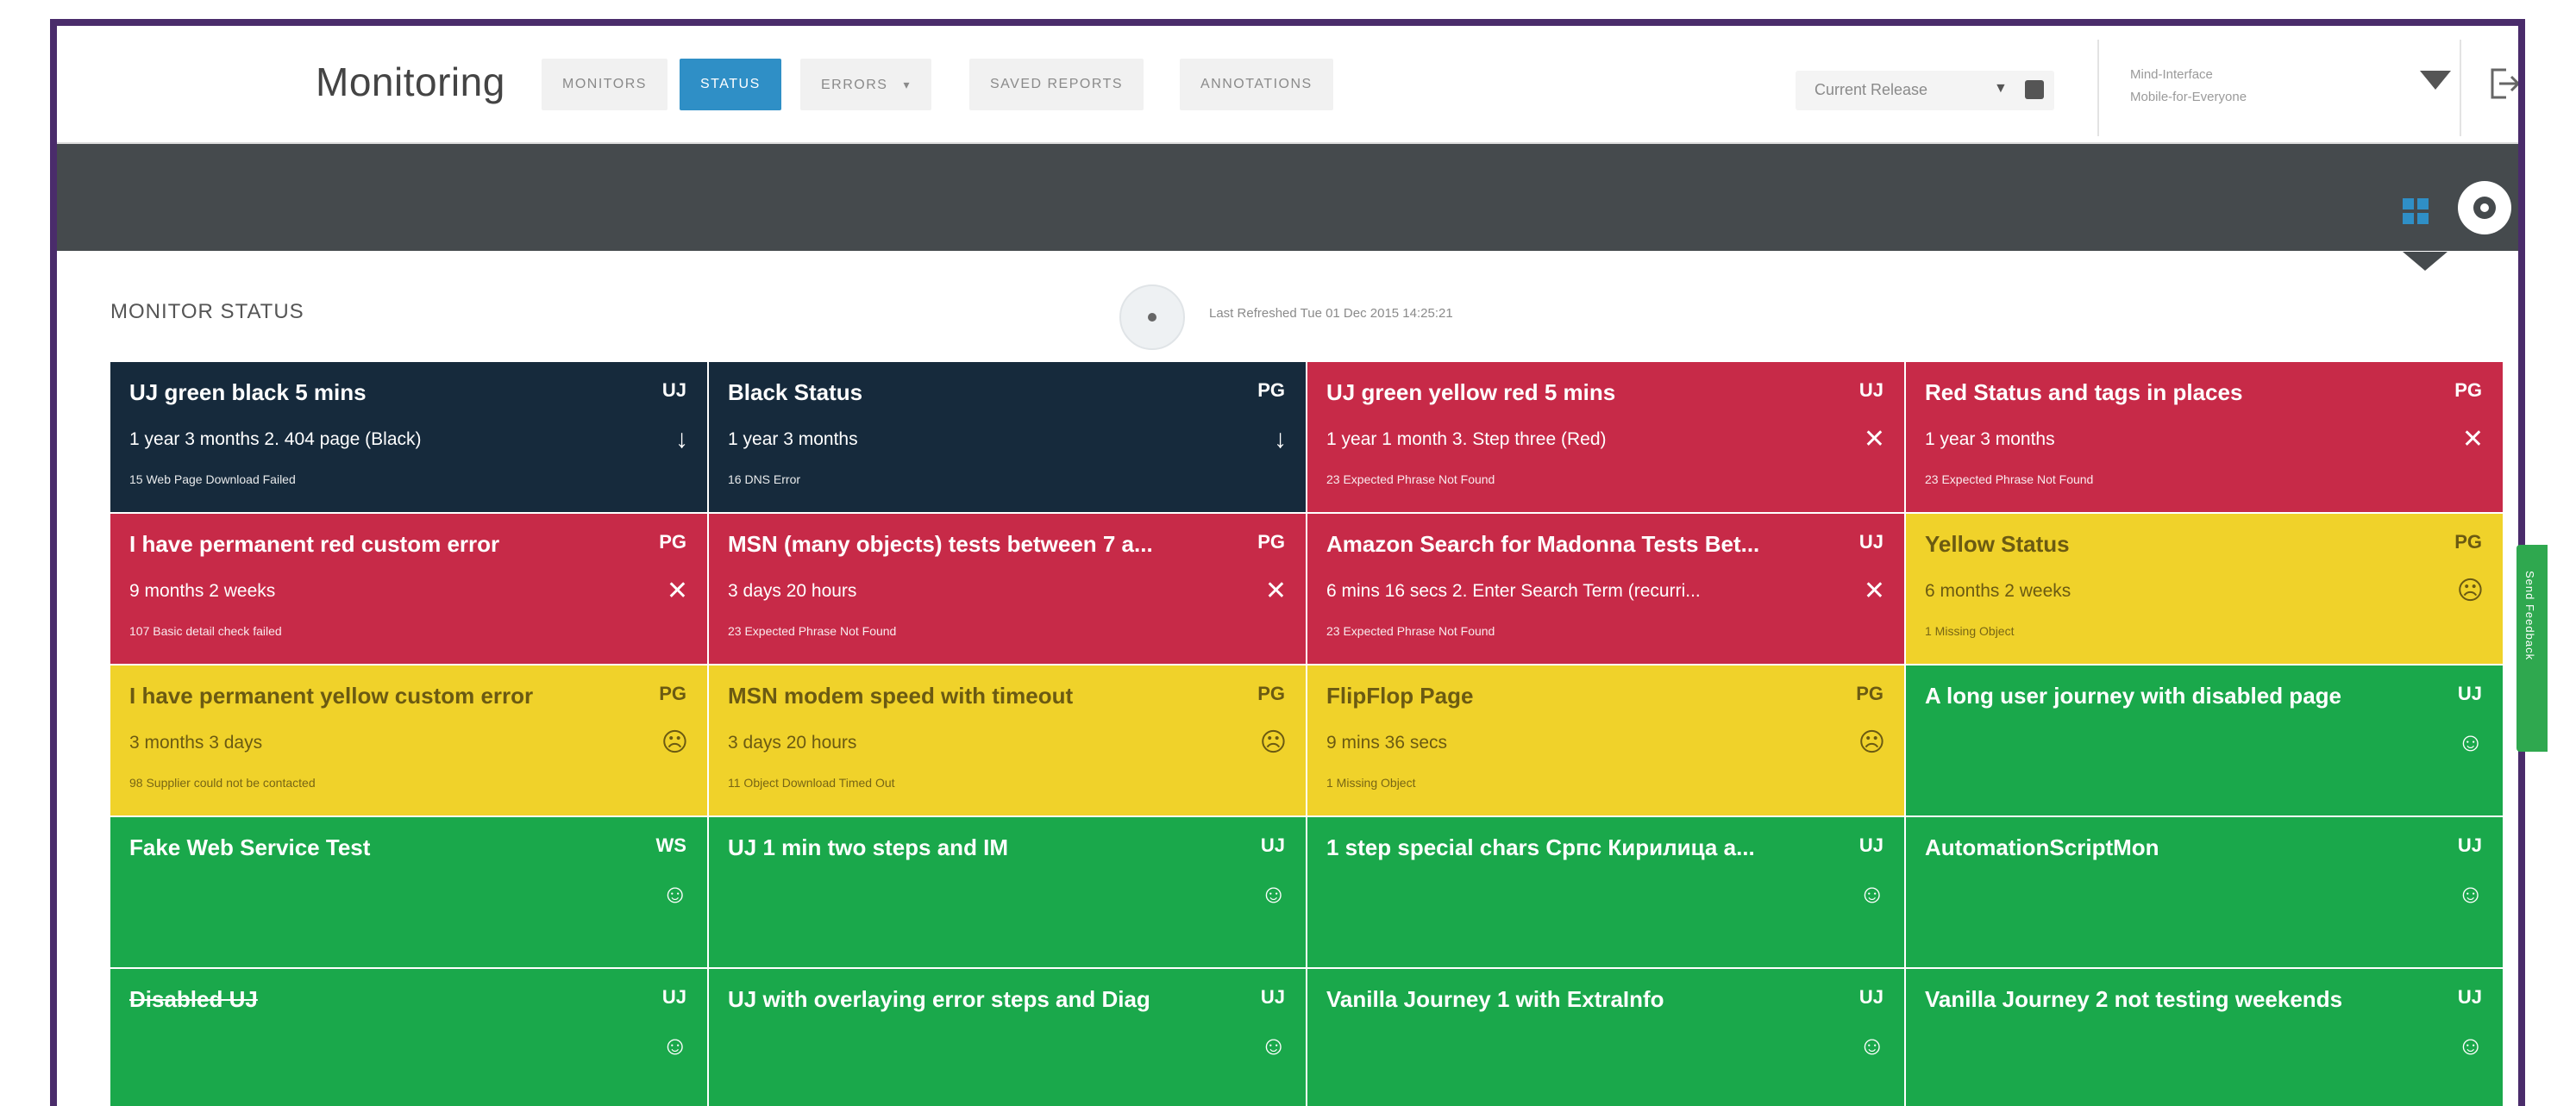 The image size is (2576, 1106). I want to click on monitor-name: I have permanent red custom error, so click(370, 544).